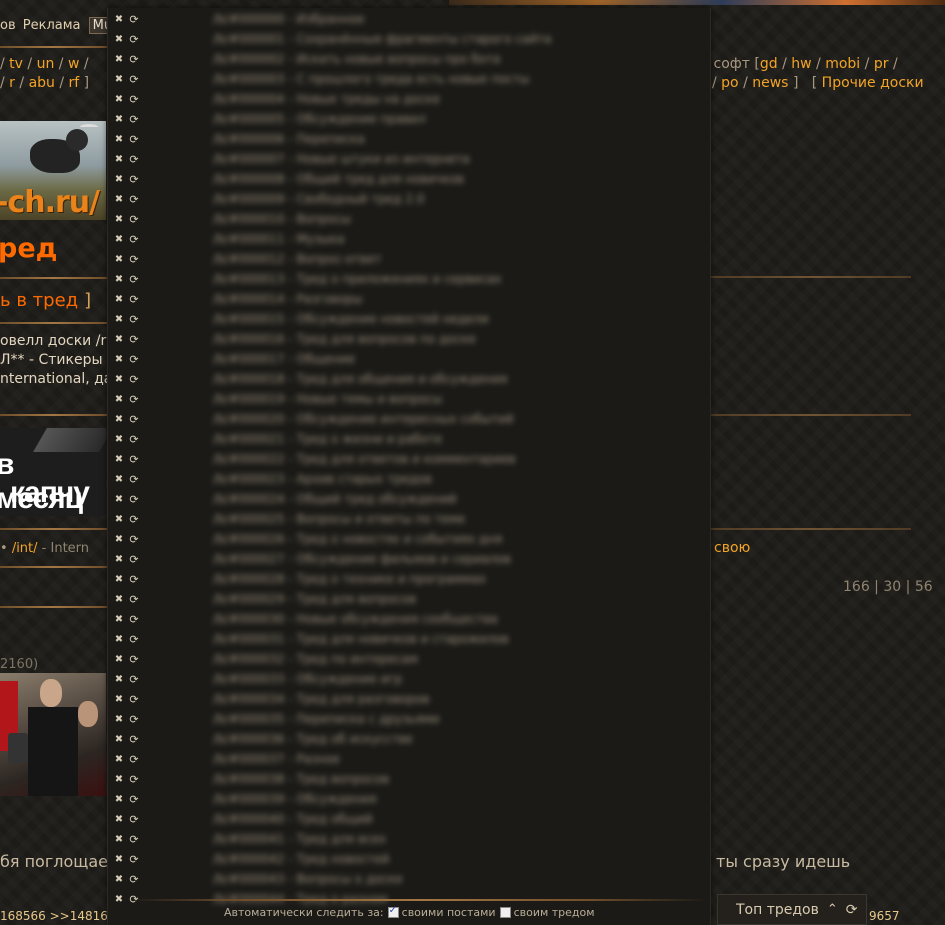 The image size is (945, 925). What do you see at coordinates (321, 699) in the screenshot?
I see `favorite-thread-title: /b/#000034 - Тред для разговоров` at bounding box center [321, 699].